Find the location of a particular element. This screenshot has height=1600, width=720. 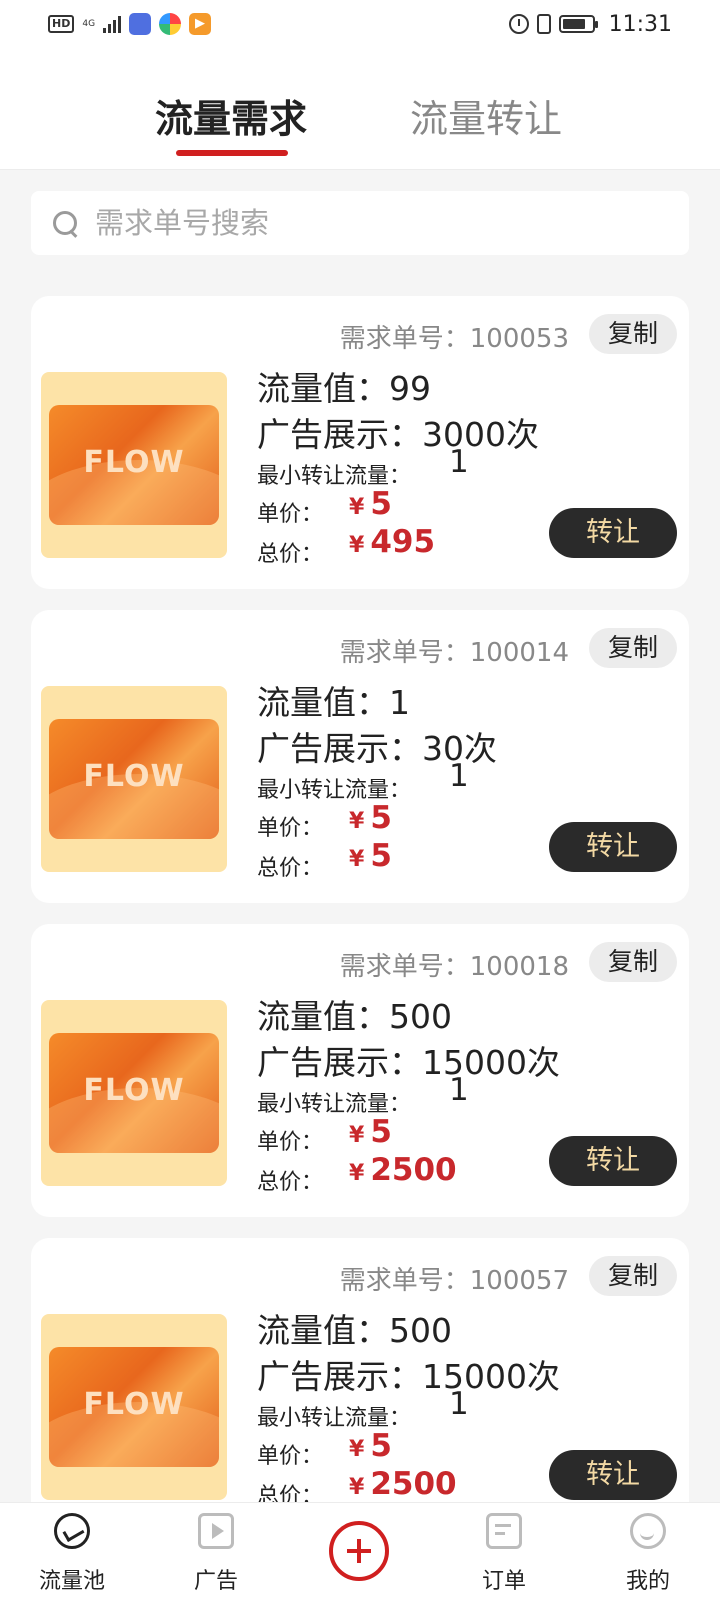

order-number: 需求单号：100057 is located at coordinates (454, 1278).